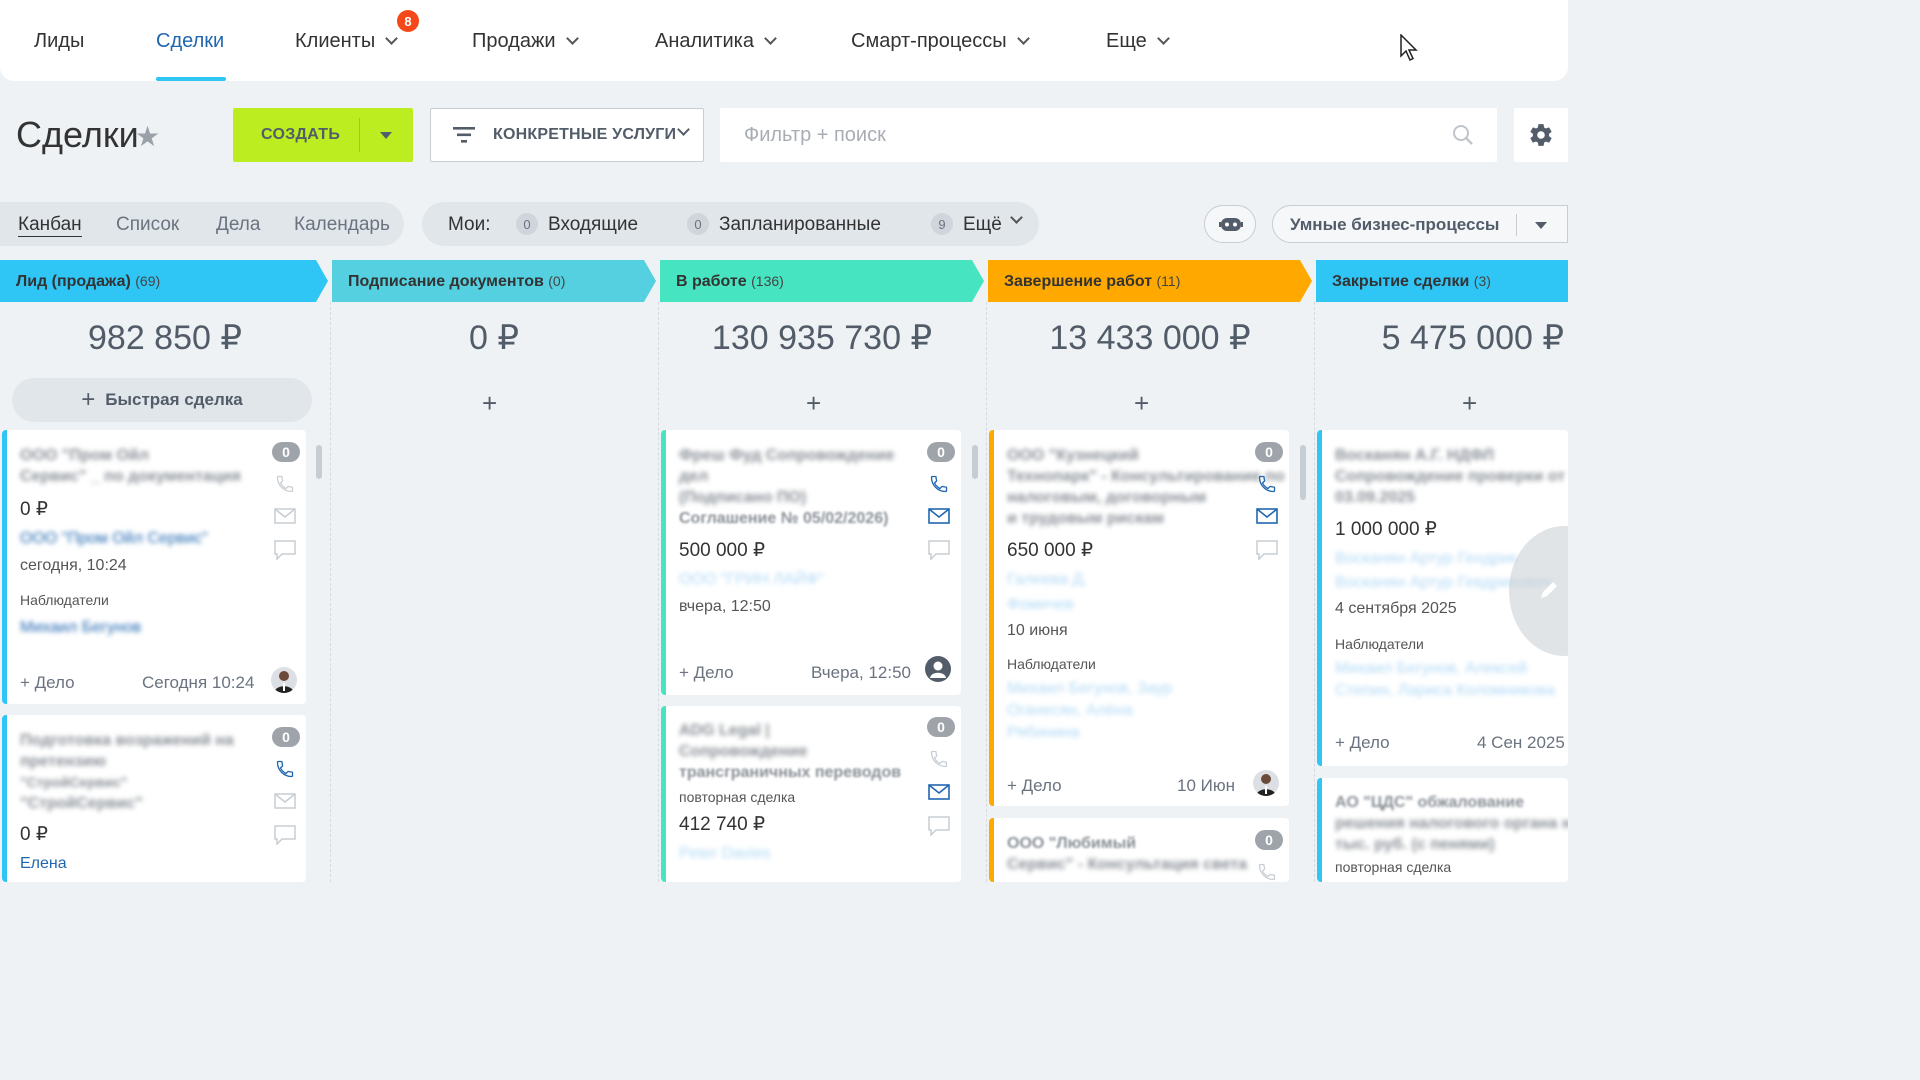 Image resolution: width=1920 pixels, height=1080 pixels. I want to click on counter-planned: Запланированные, so click(800, 225).